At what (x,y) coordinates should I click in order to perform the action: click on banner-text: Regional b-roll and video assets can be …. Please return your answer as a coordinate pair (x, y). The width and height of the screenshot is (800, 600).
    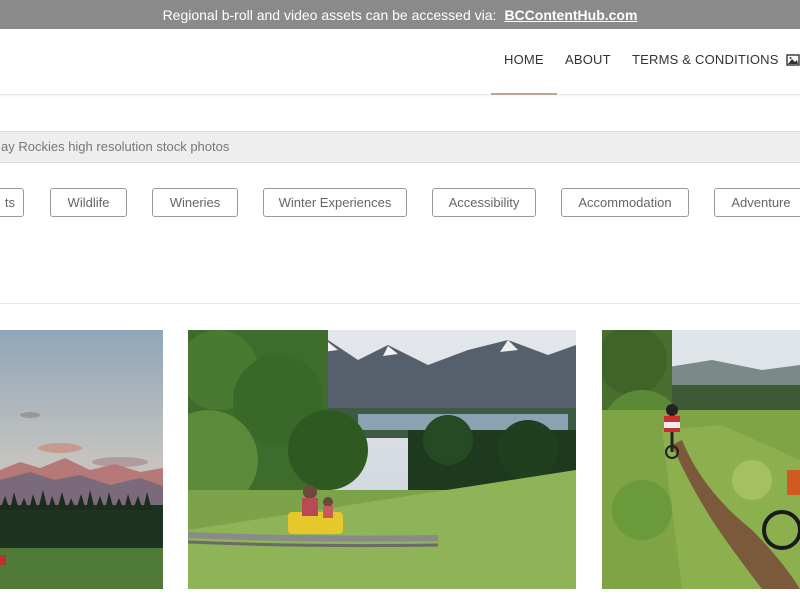
    Looking at the image, I should click on (329, 14).